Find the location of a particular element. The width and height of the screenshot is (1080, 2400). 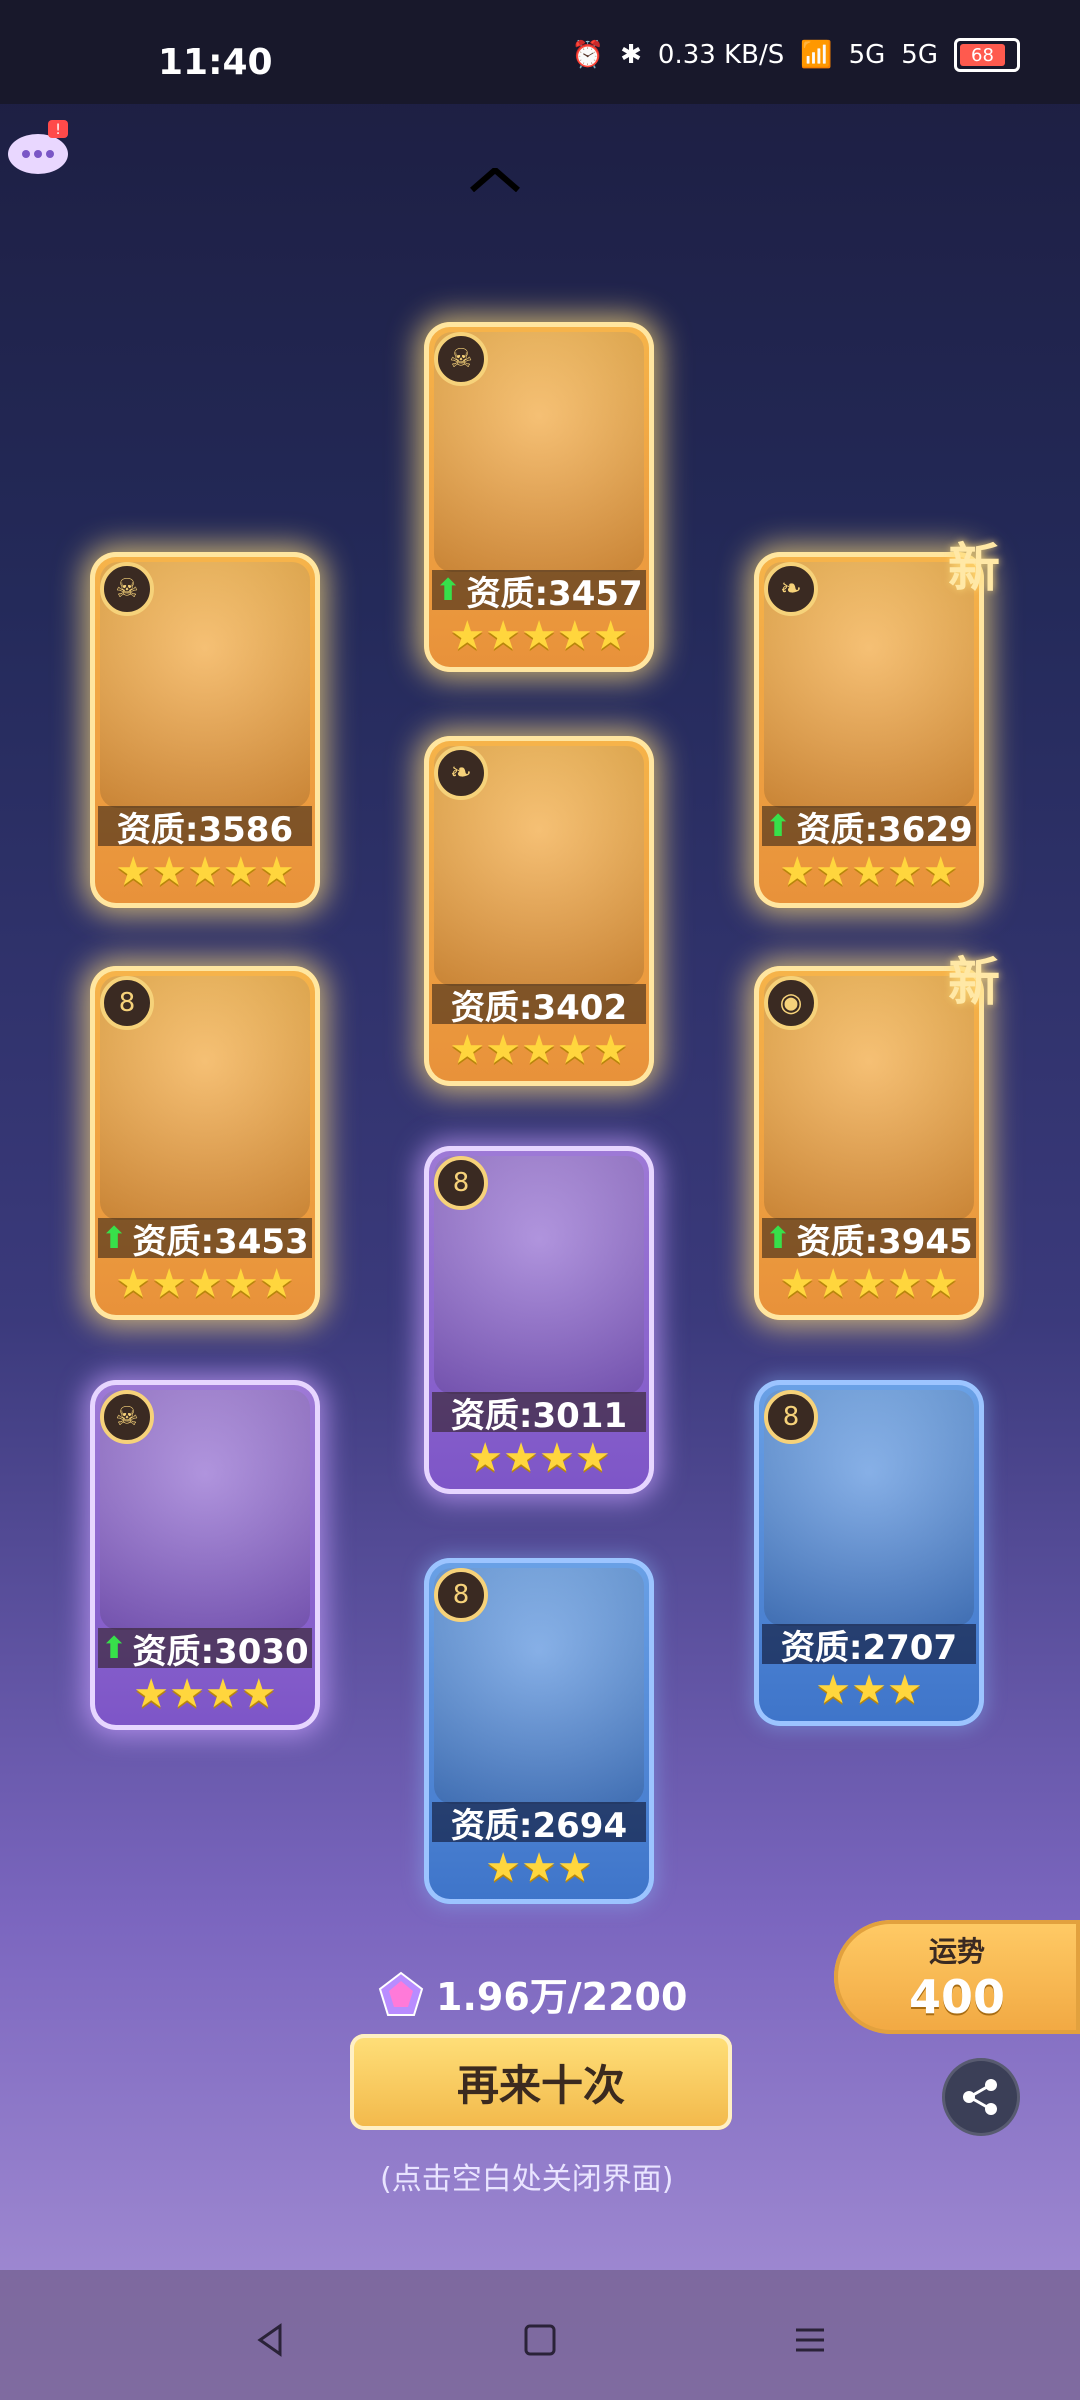

share-button is located at coordinates (981, 2097).